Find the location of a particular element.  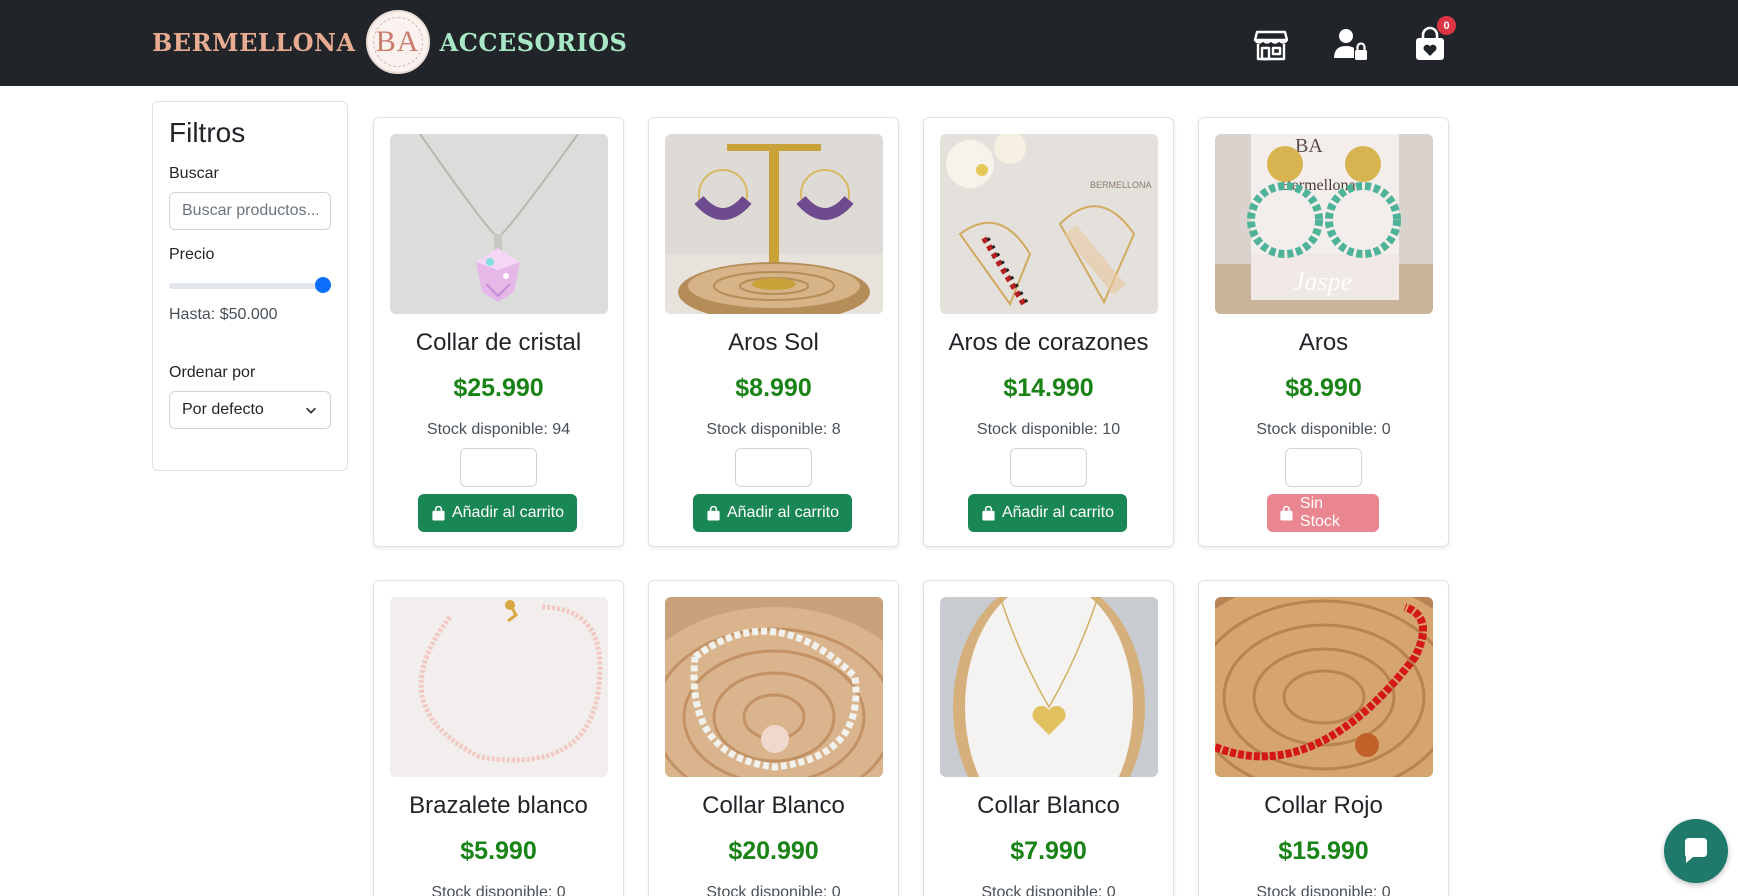

sort-select: Por defecto is located at coordinates (250, 409).